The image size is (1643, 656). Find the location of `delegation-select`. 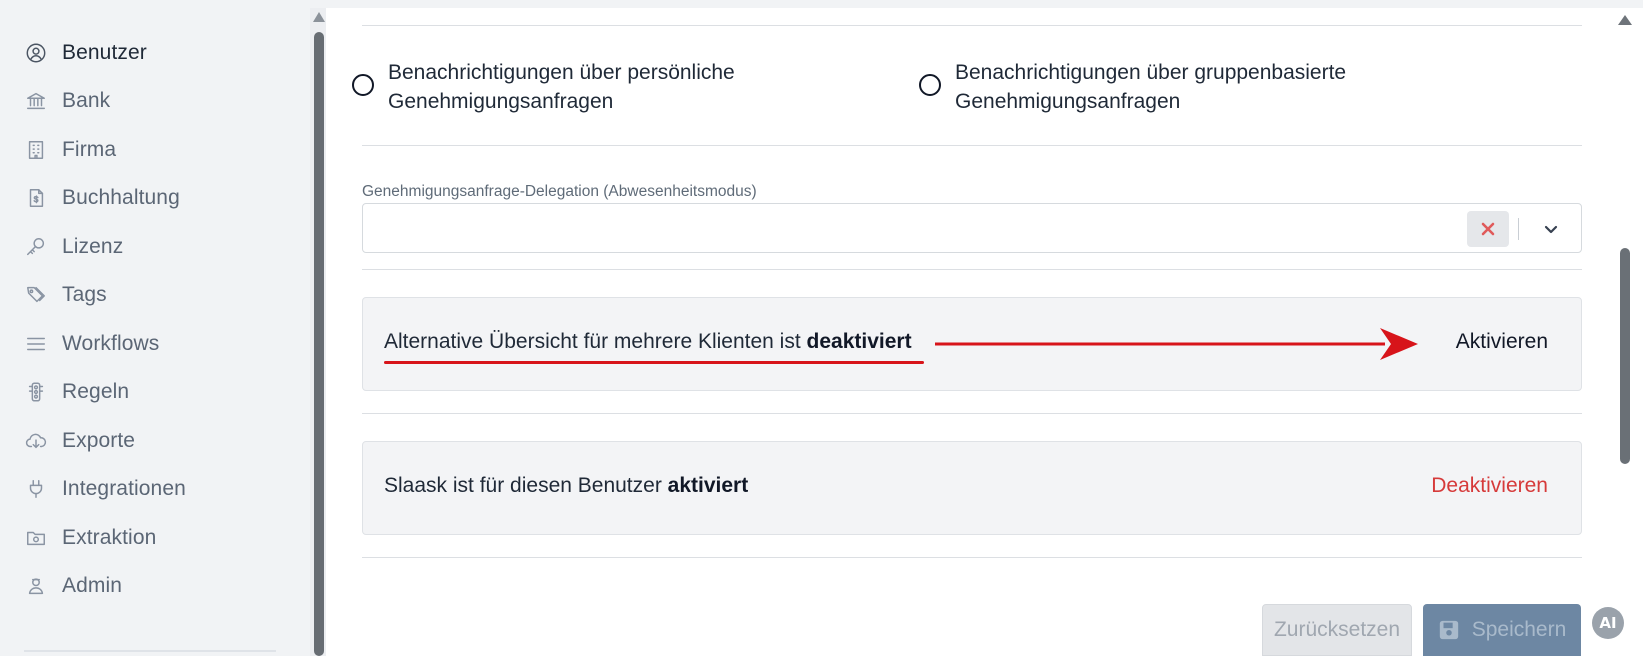

delegation-select is located at coordinates (972, 228).